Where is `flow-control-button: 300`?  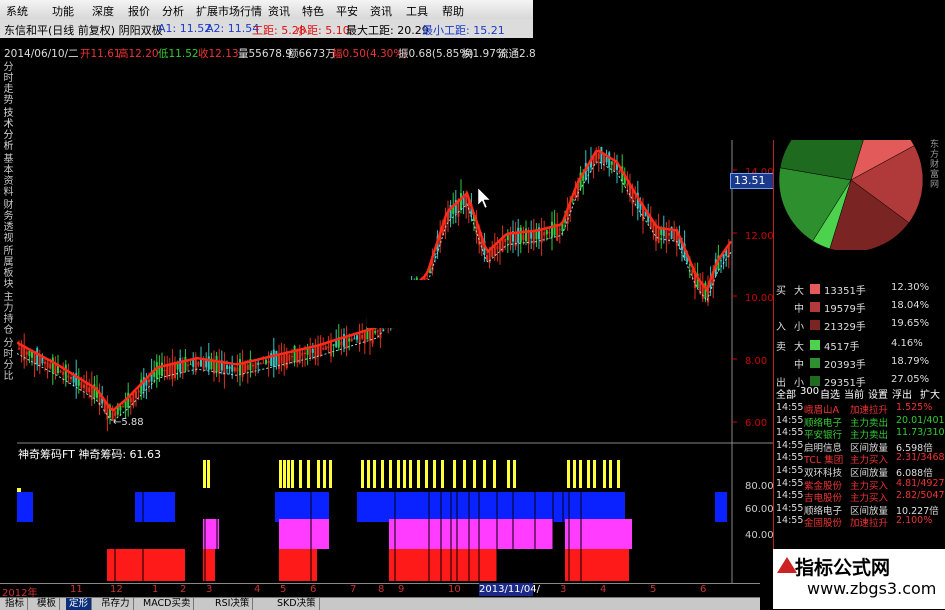
flow-control-button: 300 is located at coordinates (809, 391).